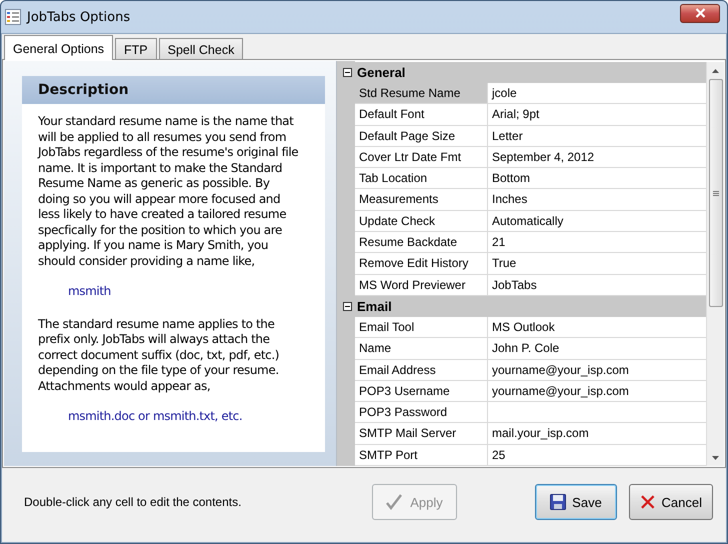  Describe the element at coordinates (715, 458) in the screenshot. I see `down-arrow-icon` at that location.